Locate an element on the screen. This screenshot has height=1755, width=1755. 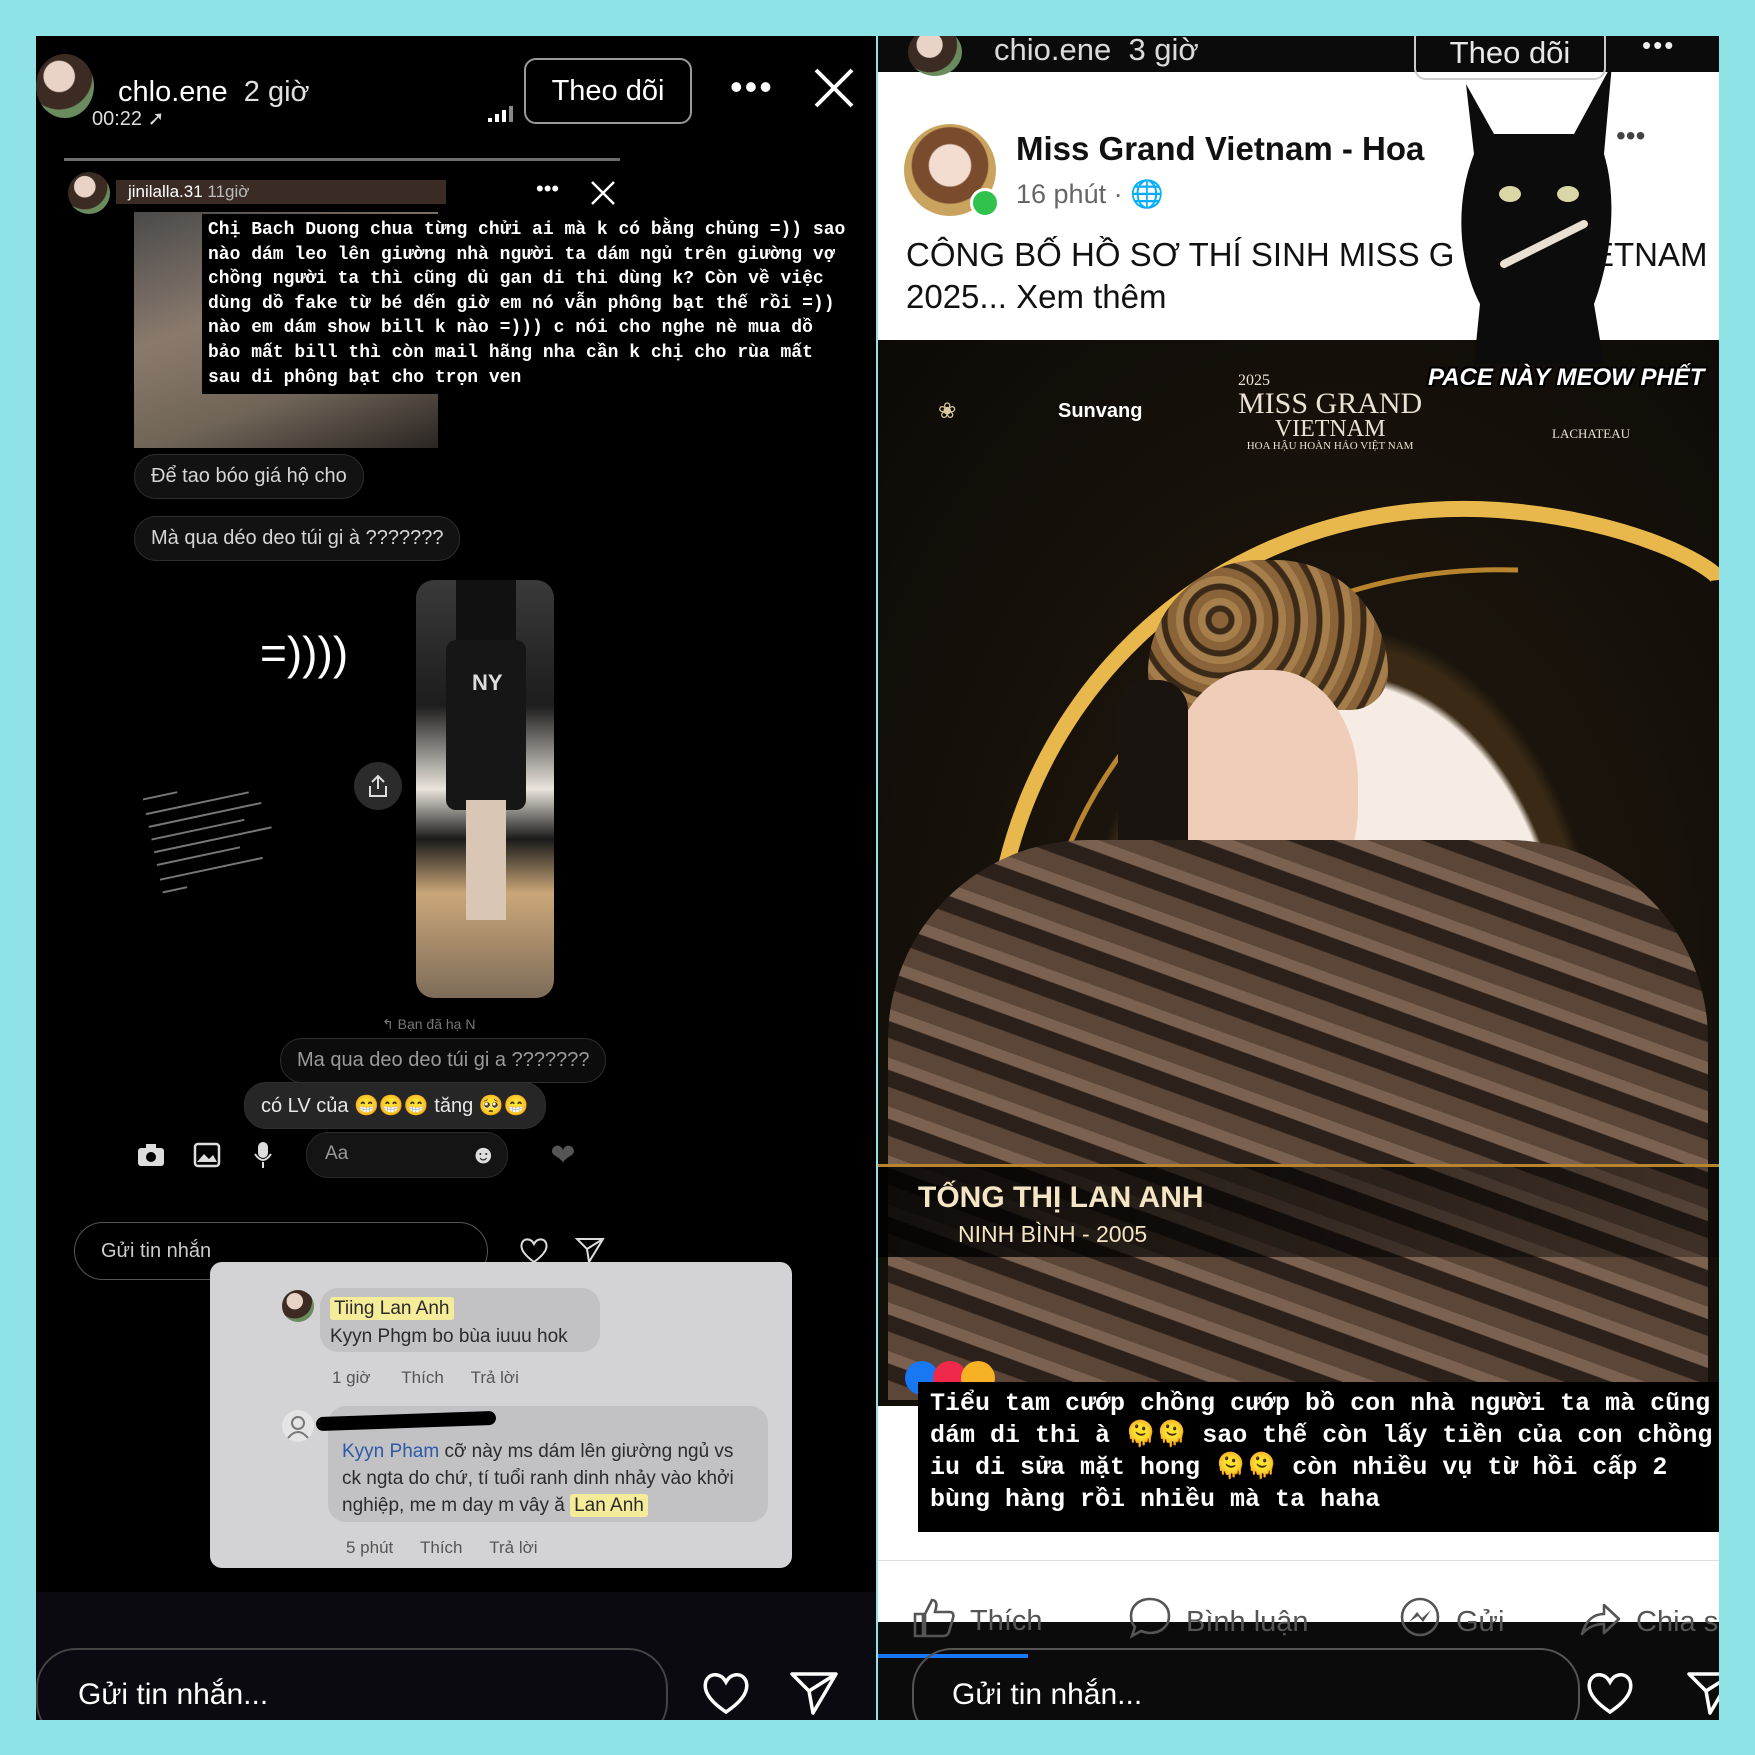
share-action: Chia s is located at coordinates (1648, 1622).